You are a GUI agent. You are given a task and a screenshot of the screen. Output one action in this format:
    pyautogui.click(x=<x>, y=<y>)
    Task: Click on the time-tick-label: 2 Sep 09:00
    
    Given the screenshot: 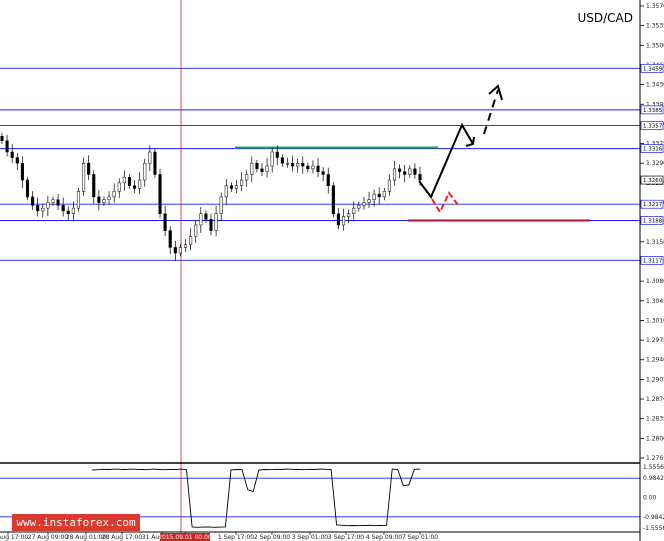 What is the action you would take?
    pyautogui.click(x=272, y=537)
    